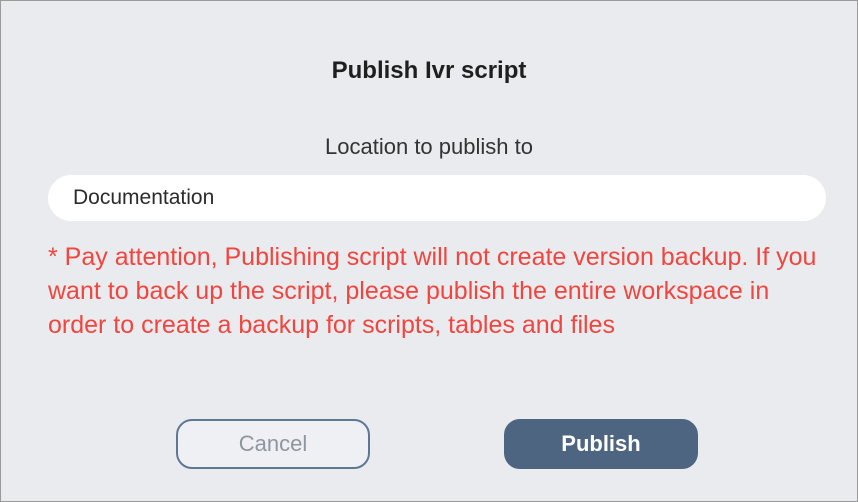  What do you see at coordinates (437, 198) in the screenshot?
I see `location-input` at bounding box center [437, 198].